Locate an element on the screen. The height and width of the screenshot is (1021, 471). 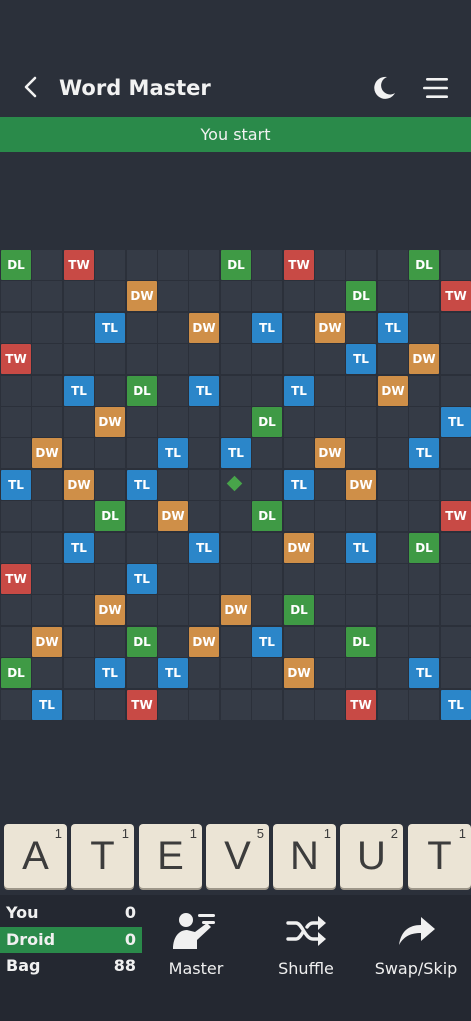
board-cell-center is located at coordinates (236, 485).